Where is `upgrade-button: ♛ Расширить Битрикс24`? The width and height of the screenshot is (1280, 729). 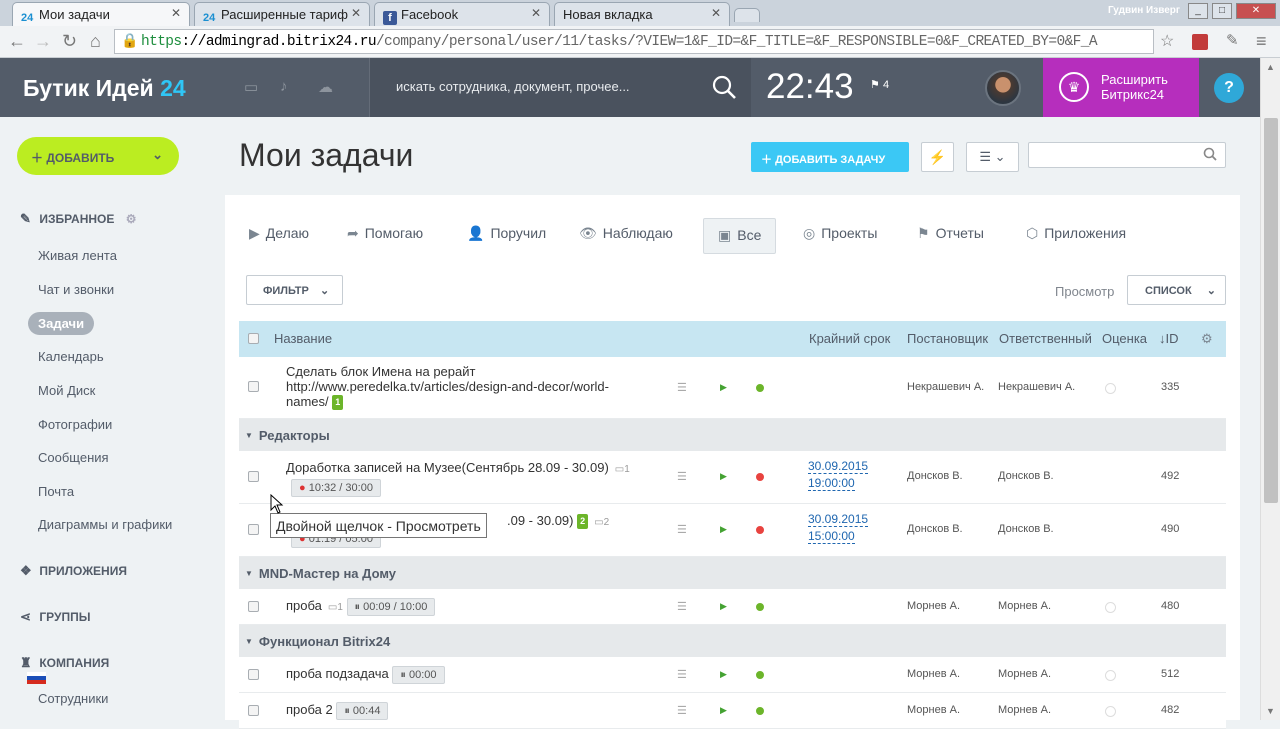 upgrade-button: ♛ Расширить Битрикс24 is located at coordinates (1121, 87).